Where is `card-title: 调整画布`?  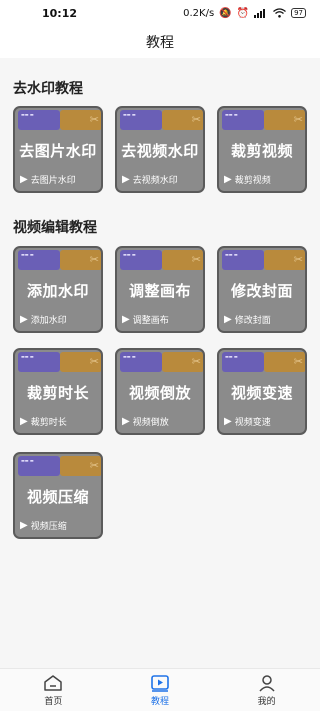
card-title: 调整画布 is located at coordinates (159, 291).